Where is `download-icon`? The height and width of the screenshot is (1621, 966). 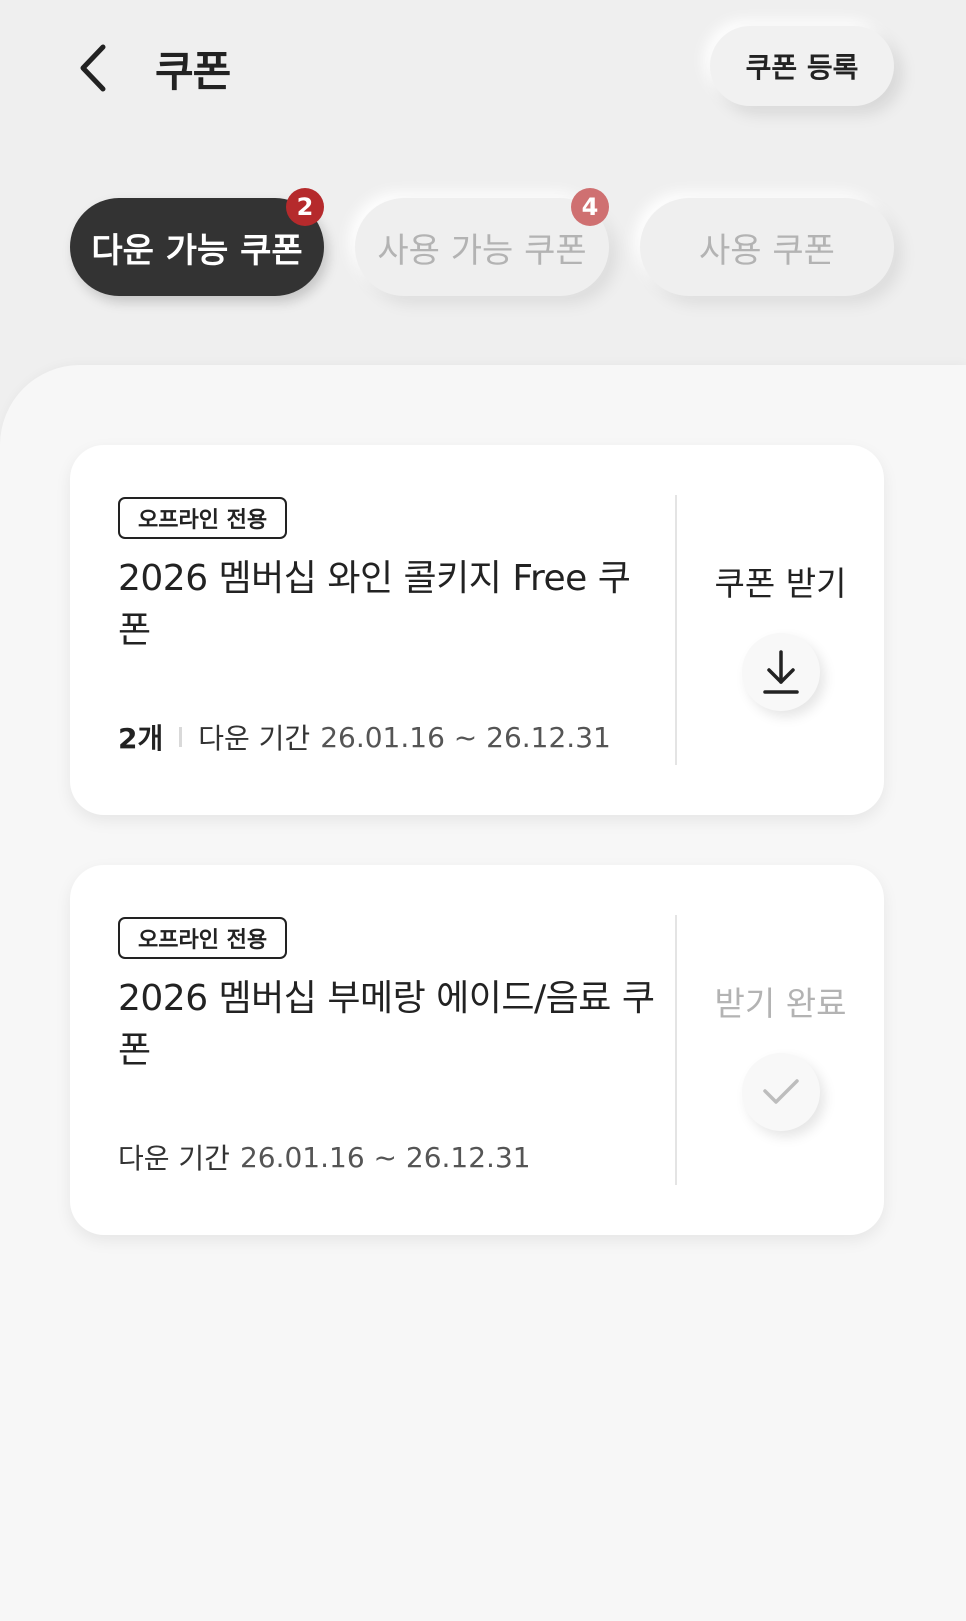
download-icon is located at coordinates (781, 672).